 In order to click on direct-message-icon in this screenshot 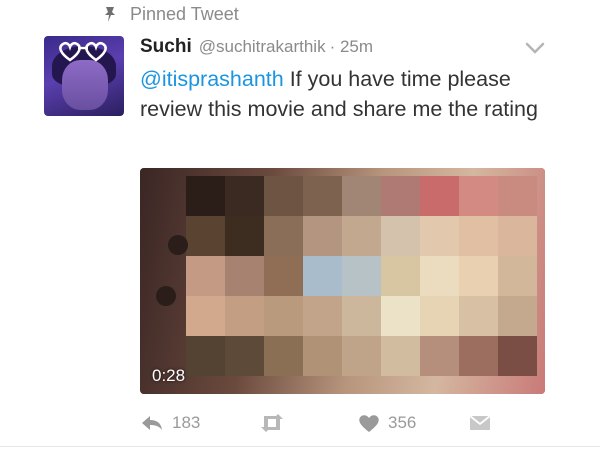, I will do `click(480, 423)`.